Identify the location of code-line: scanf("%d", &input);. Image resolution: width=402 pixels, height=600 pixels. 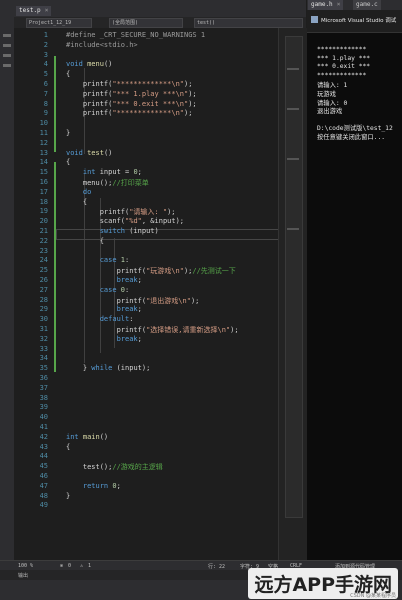
(125, 221).